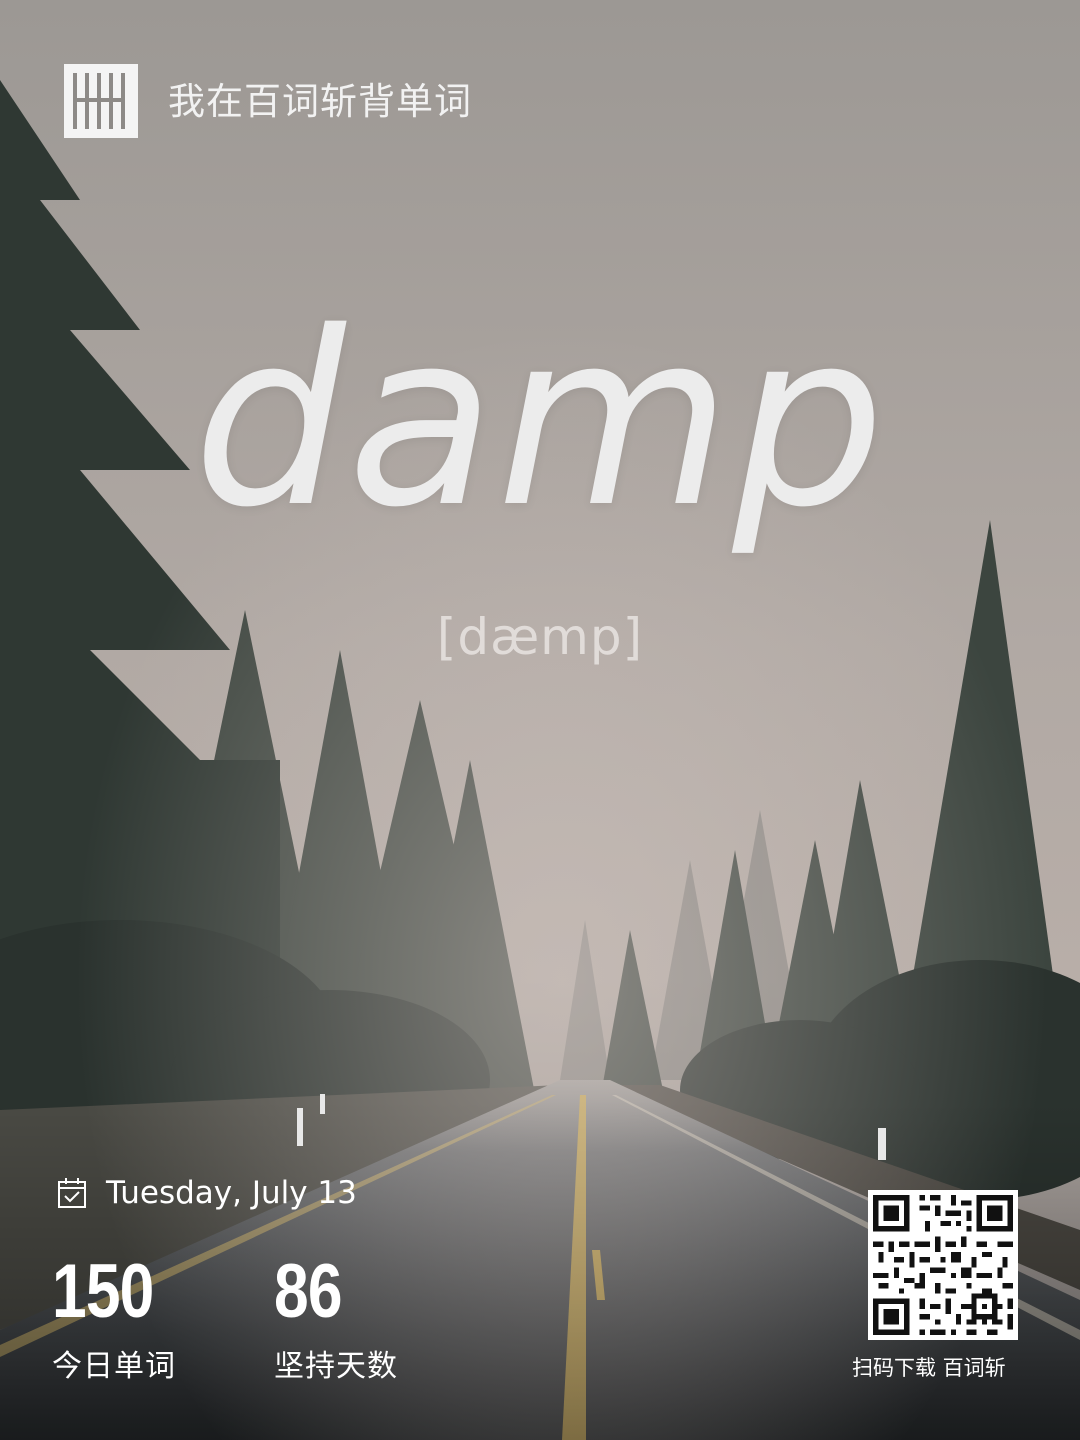  What do you see at coordinates (308, 1291) in the screenshot?
I see `streak-days-count: 86` at bounding box center [308, 1291].